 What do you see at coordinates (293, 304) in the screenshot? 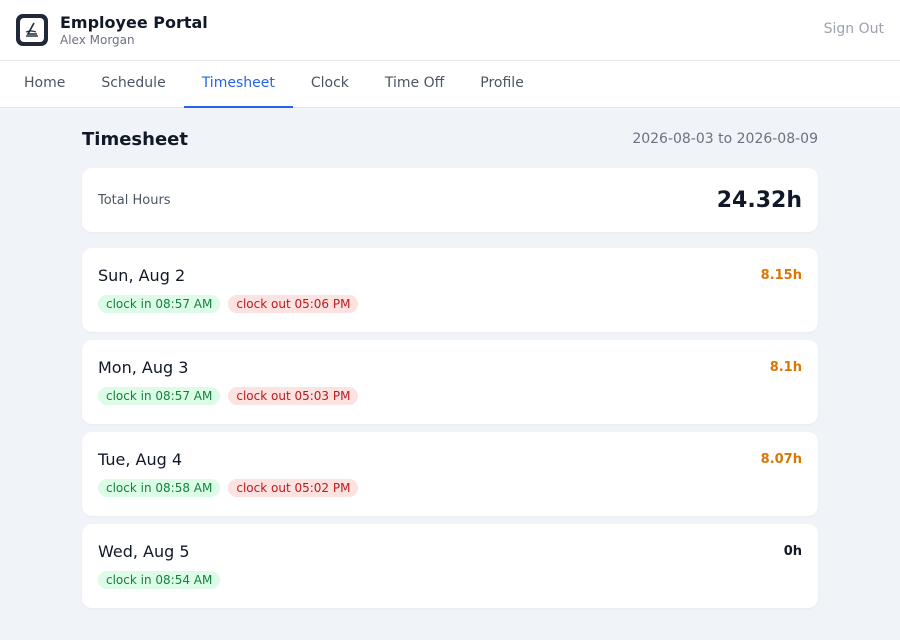
I see `clock-out-badge: clock out 05:06 PM` at bounding box center [293, 304].